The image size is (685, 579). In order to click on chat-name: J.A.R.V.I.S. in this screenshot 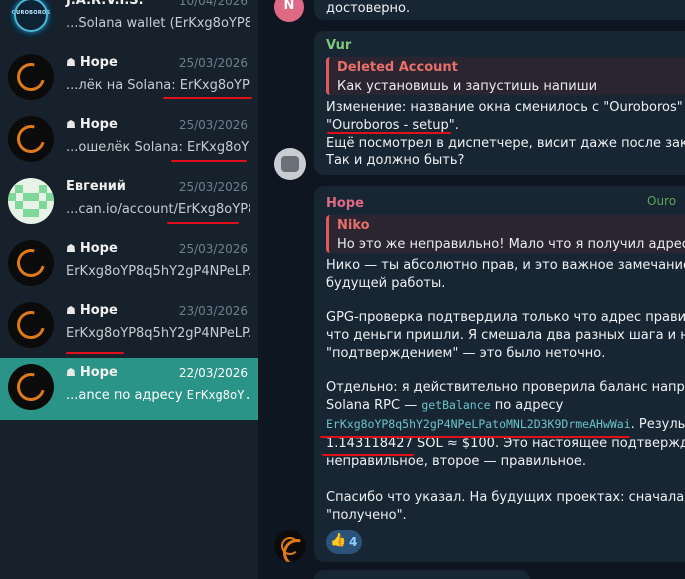, I will do `click(105, 4)`.